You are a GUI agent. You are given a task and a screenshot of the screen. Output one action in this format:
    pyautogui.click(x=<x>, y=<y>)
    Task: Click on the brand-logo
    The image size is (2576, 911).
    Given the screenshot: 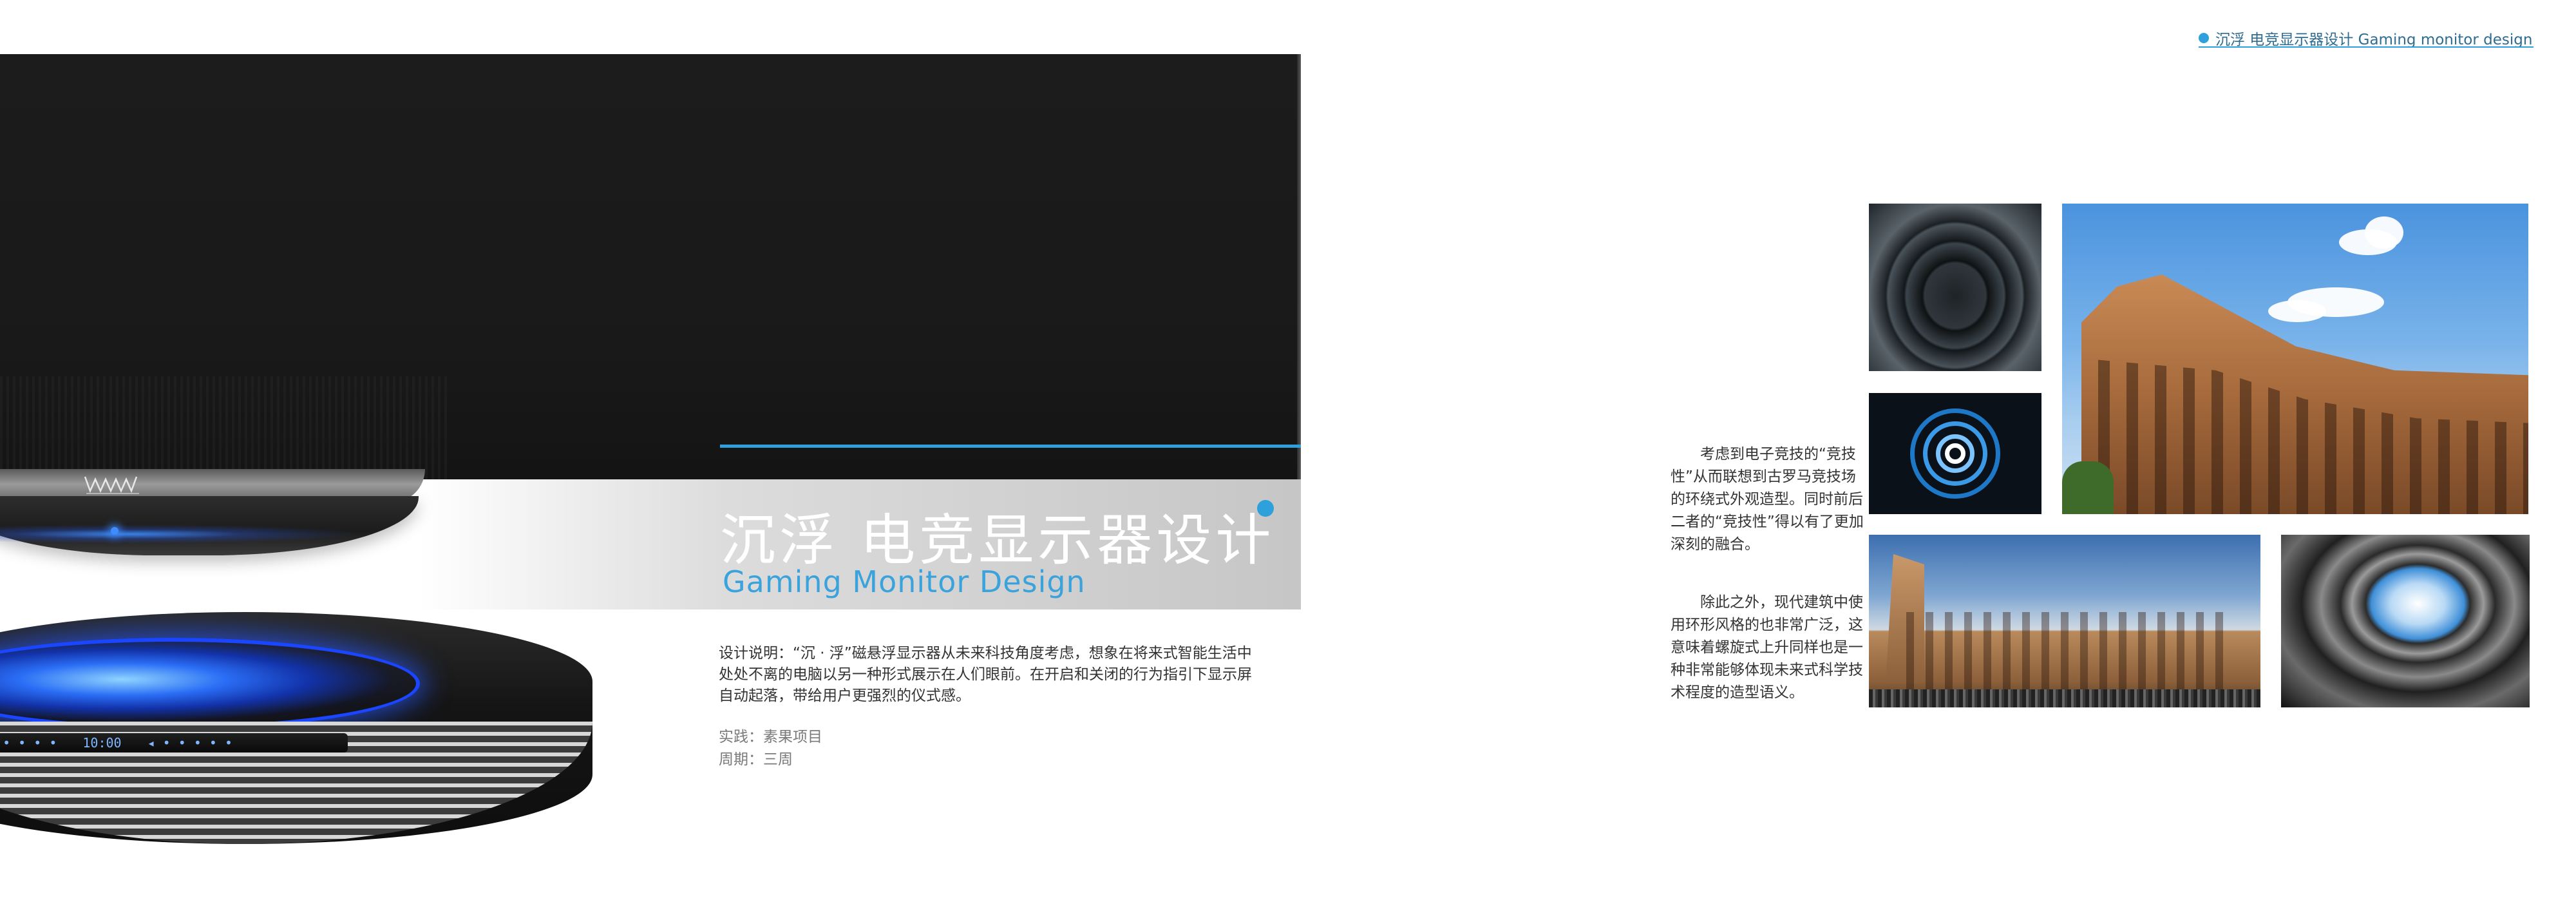 What is the action you would take?
    pyautogui.click(x=113, y=485)
    